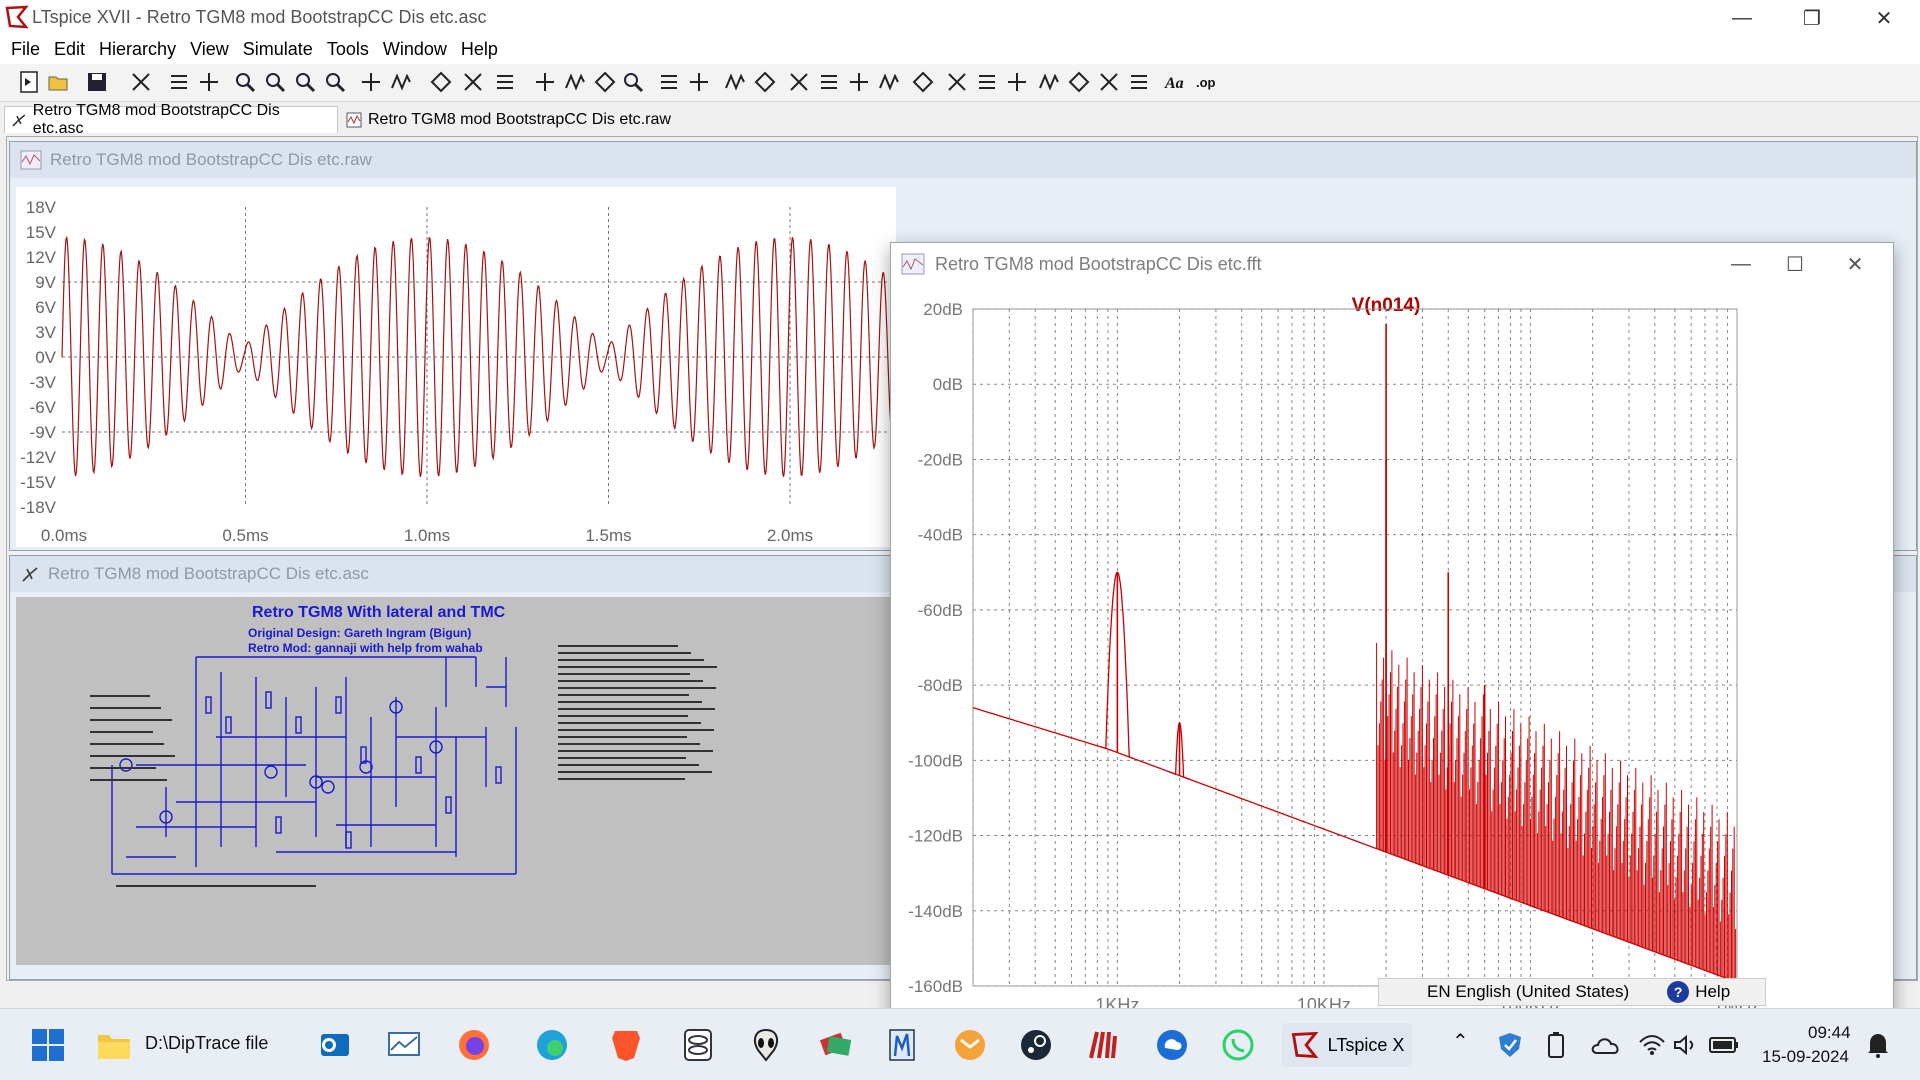 The height and width of the screenshot is (1080, 1920). What do you see at coordinates (1829, 1033) in the screenshot?
I see `clock-time: 09:44` at bounding box center [1829, 1033].